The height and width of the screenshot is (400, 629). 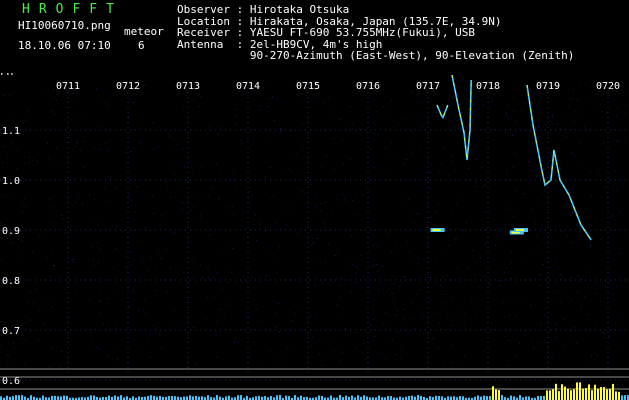 What do you see at coordinates (11, 381) in the screenshot?
I see `y-tick-label: 0.6` at bounding box center [11, 381].